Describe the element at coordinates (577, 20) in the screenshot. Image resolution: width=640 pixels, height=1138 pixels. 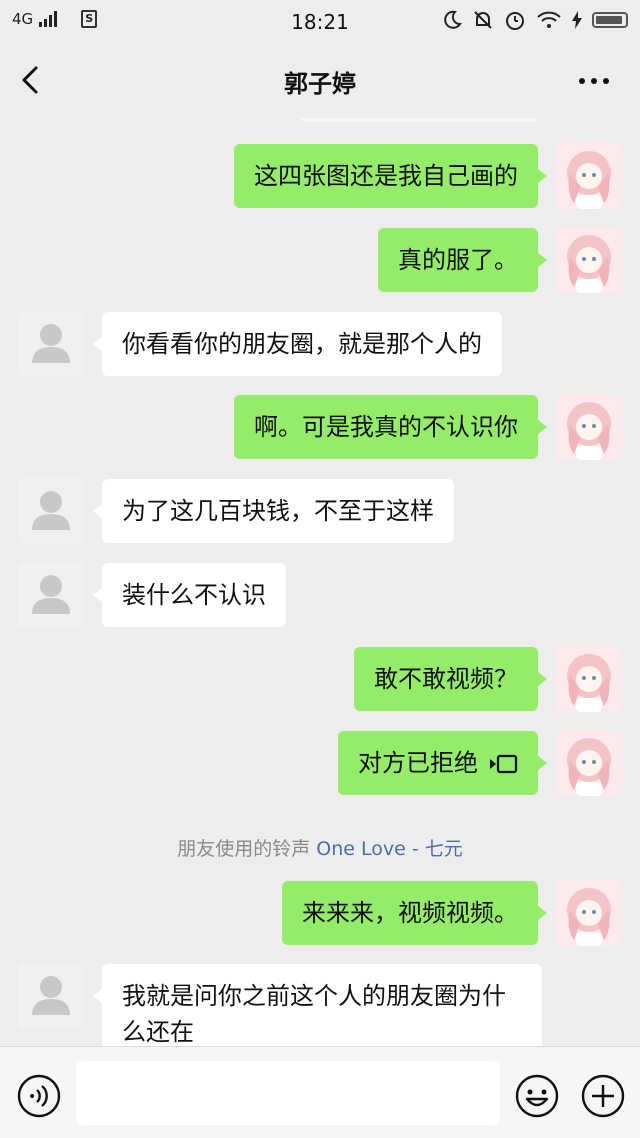
I see `charging-icon` at that location.